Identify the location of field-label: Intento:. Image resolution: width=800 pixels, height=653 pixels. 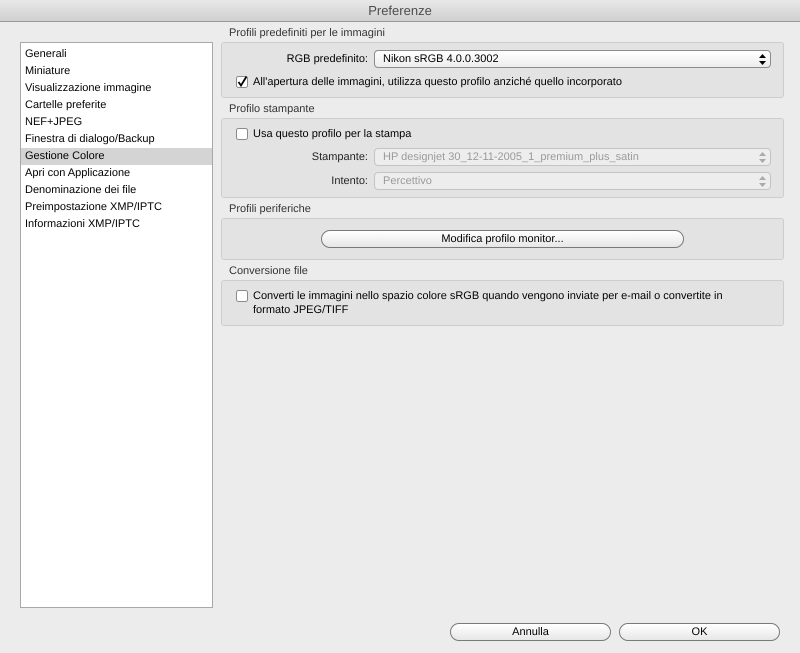
(349, 181).